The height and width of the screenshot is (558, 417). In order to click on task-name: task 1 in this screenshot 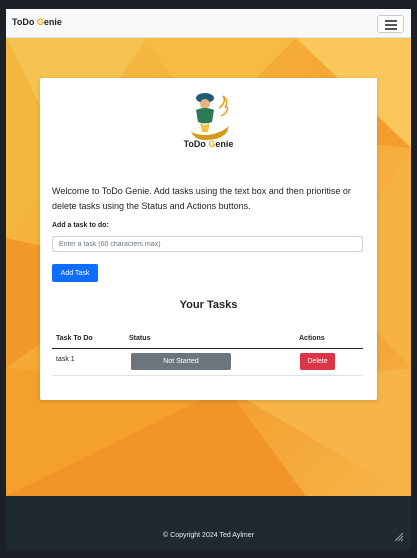, I will do `click(65, 359)`.